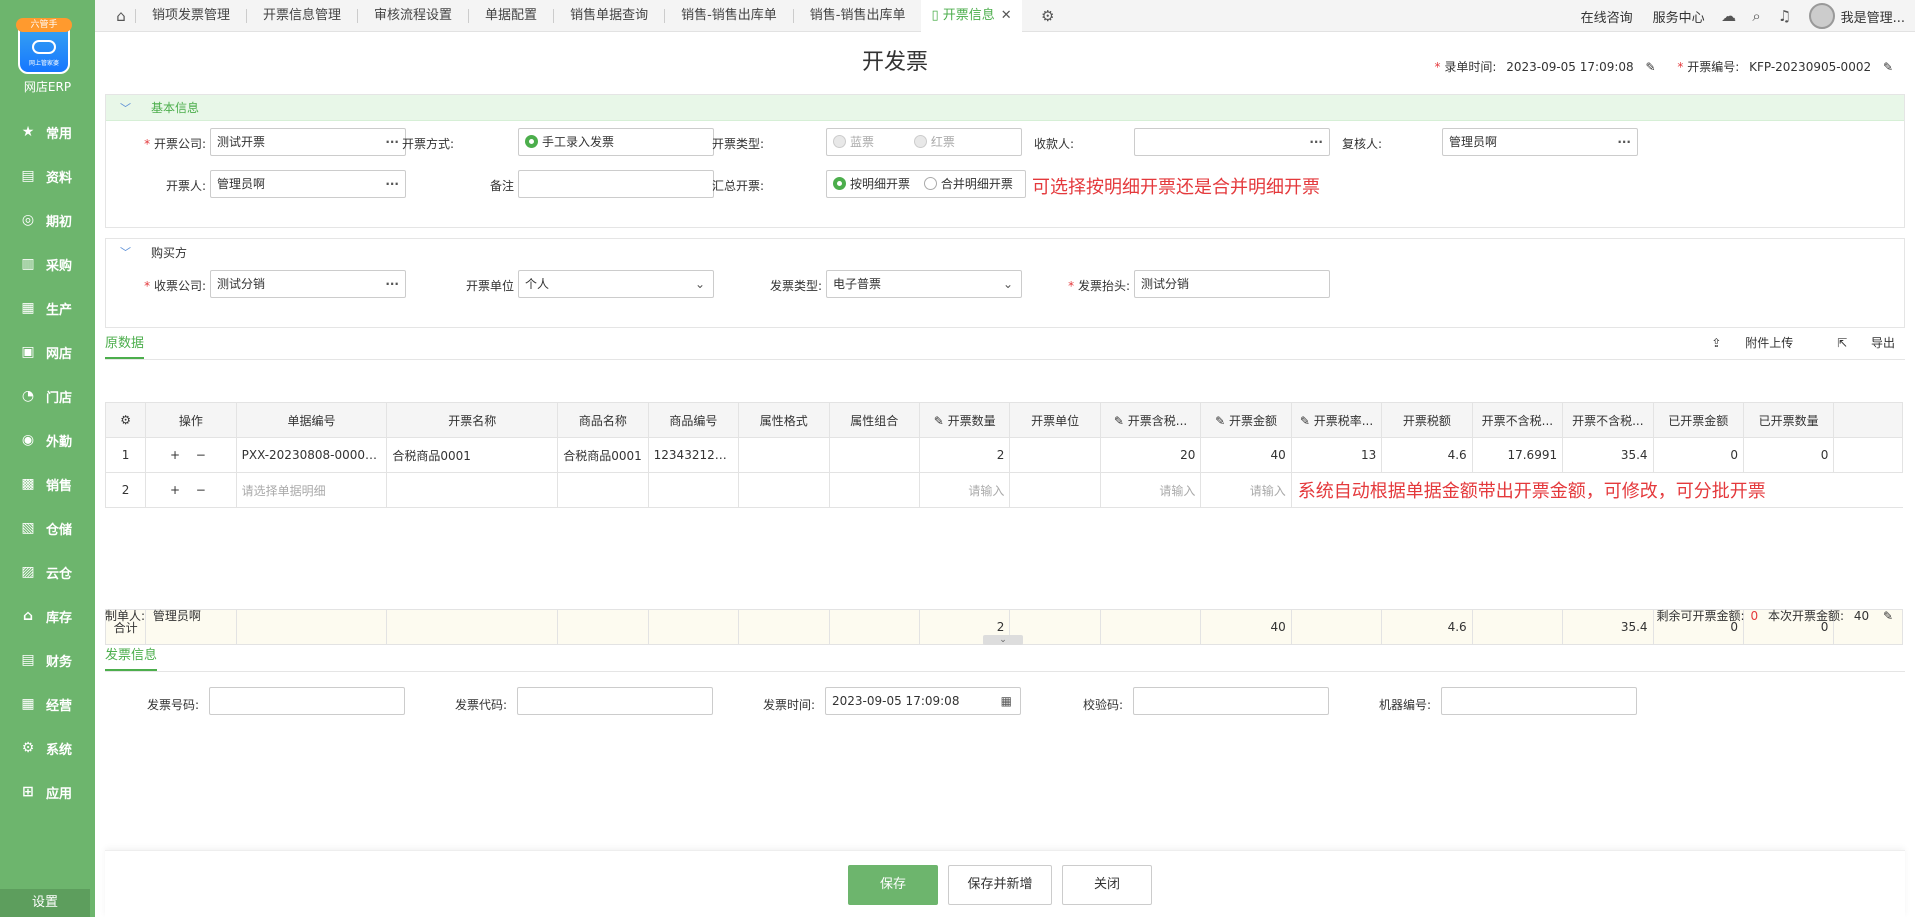 This screenshot has width=1915, height=917. I want to click on cell-amount: 请输入, so click(1246, 490).